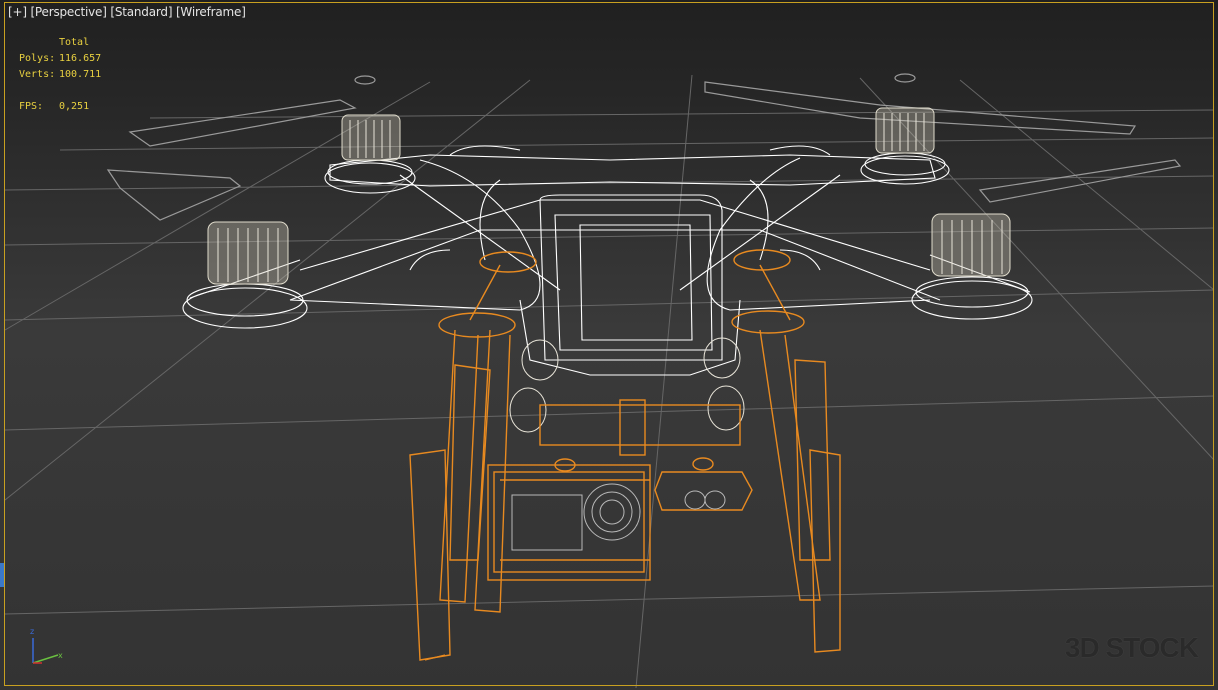  I want to click on stats-header: Total, so click(74, 42).